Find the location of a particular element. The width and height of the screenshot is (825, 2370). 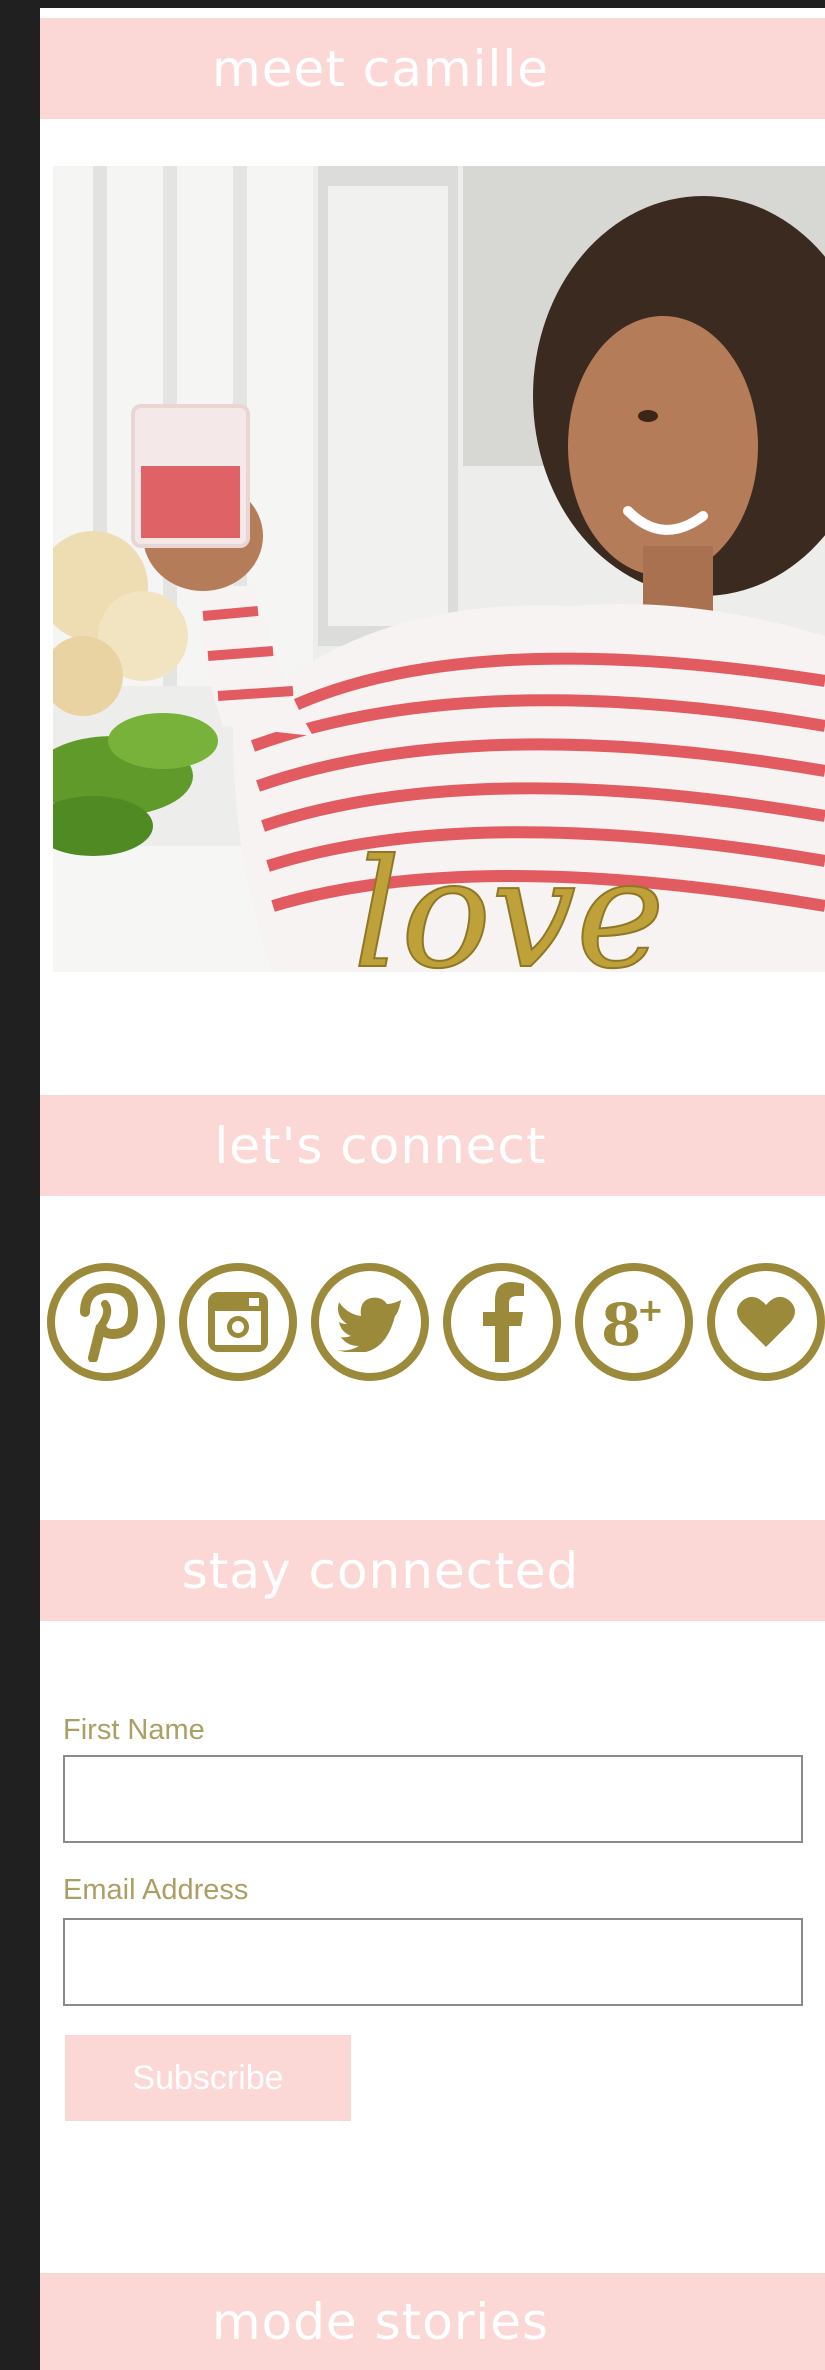

meet-camille-header: meet camille is located at coordinates (432, 68).